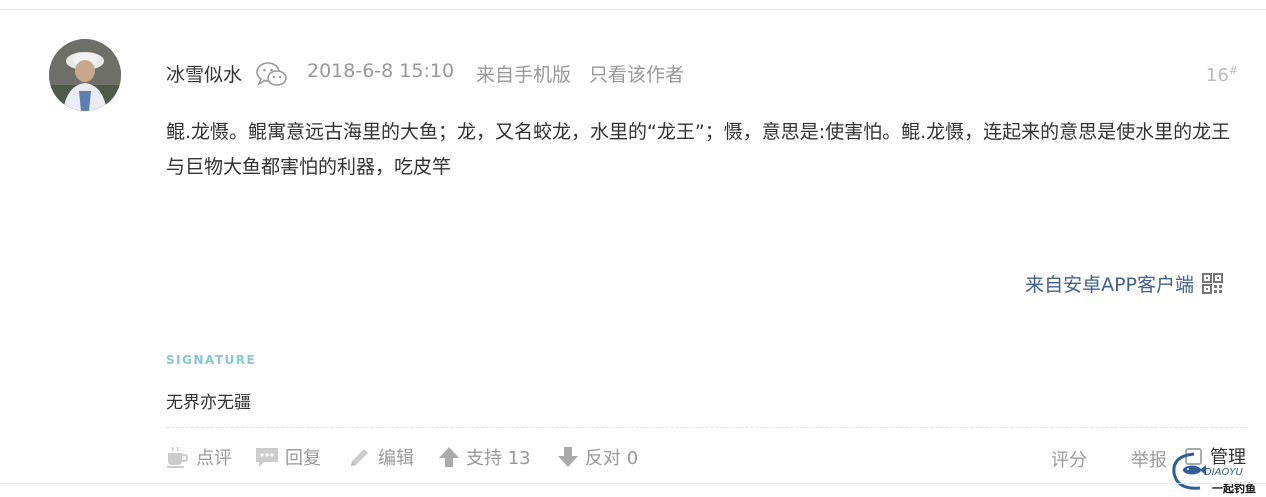  I want to click on cup-icon, so click(178, 457).